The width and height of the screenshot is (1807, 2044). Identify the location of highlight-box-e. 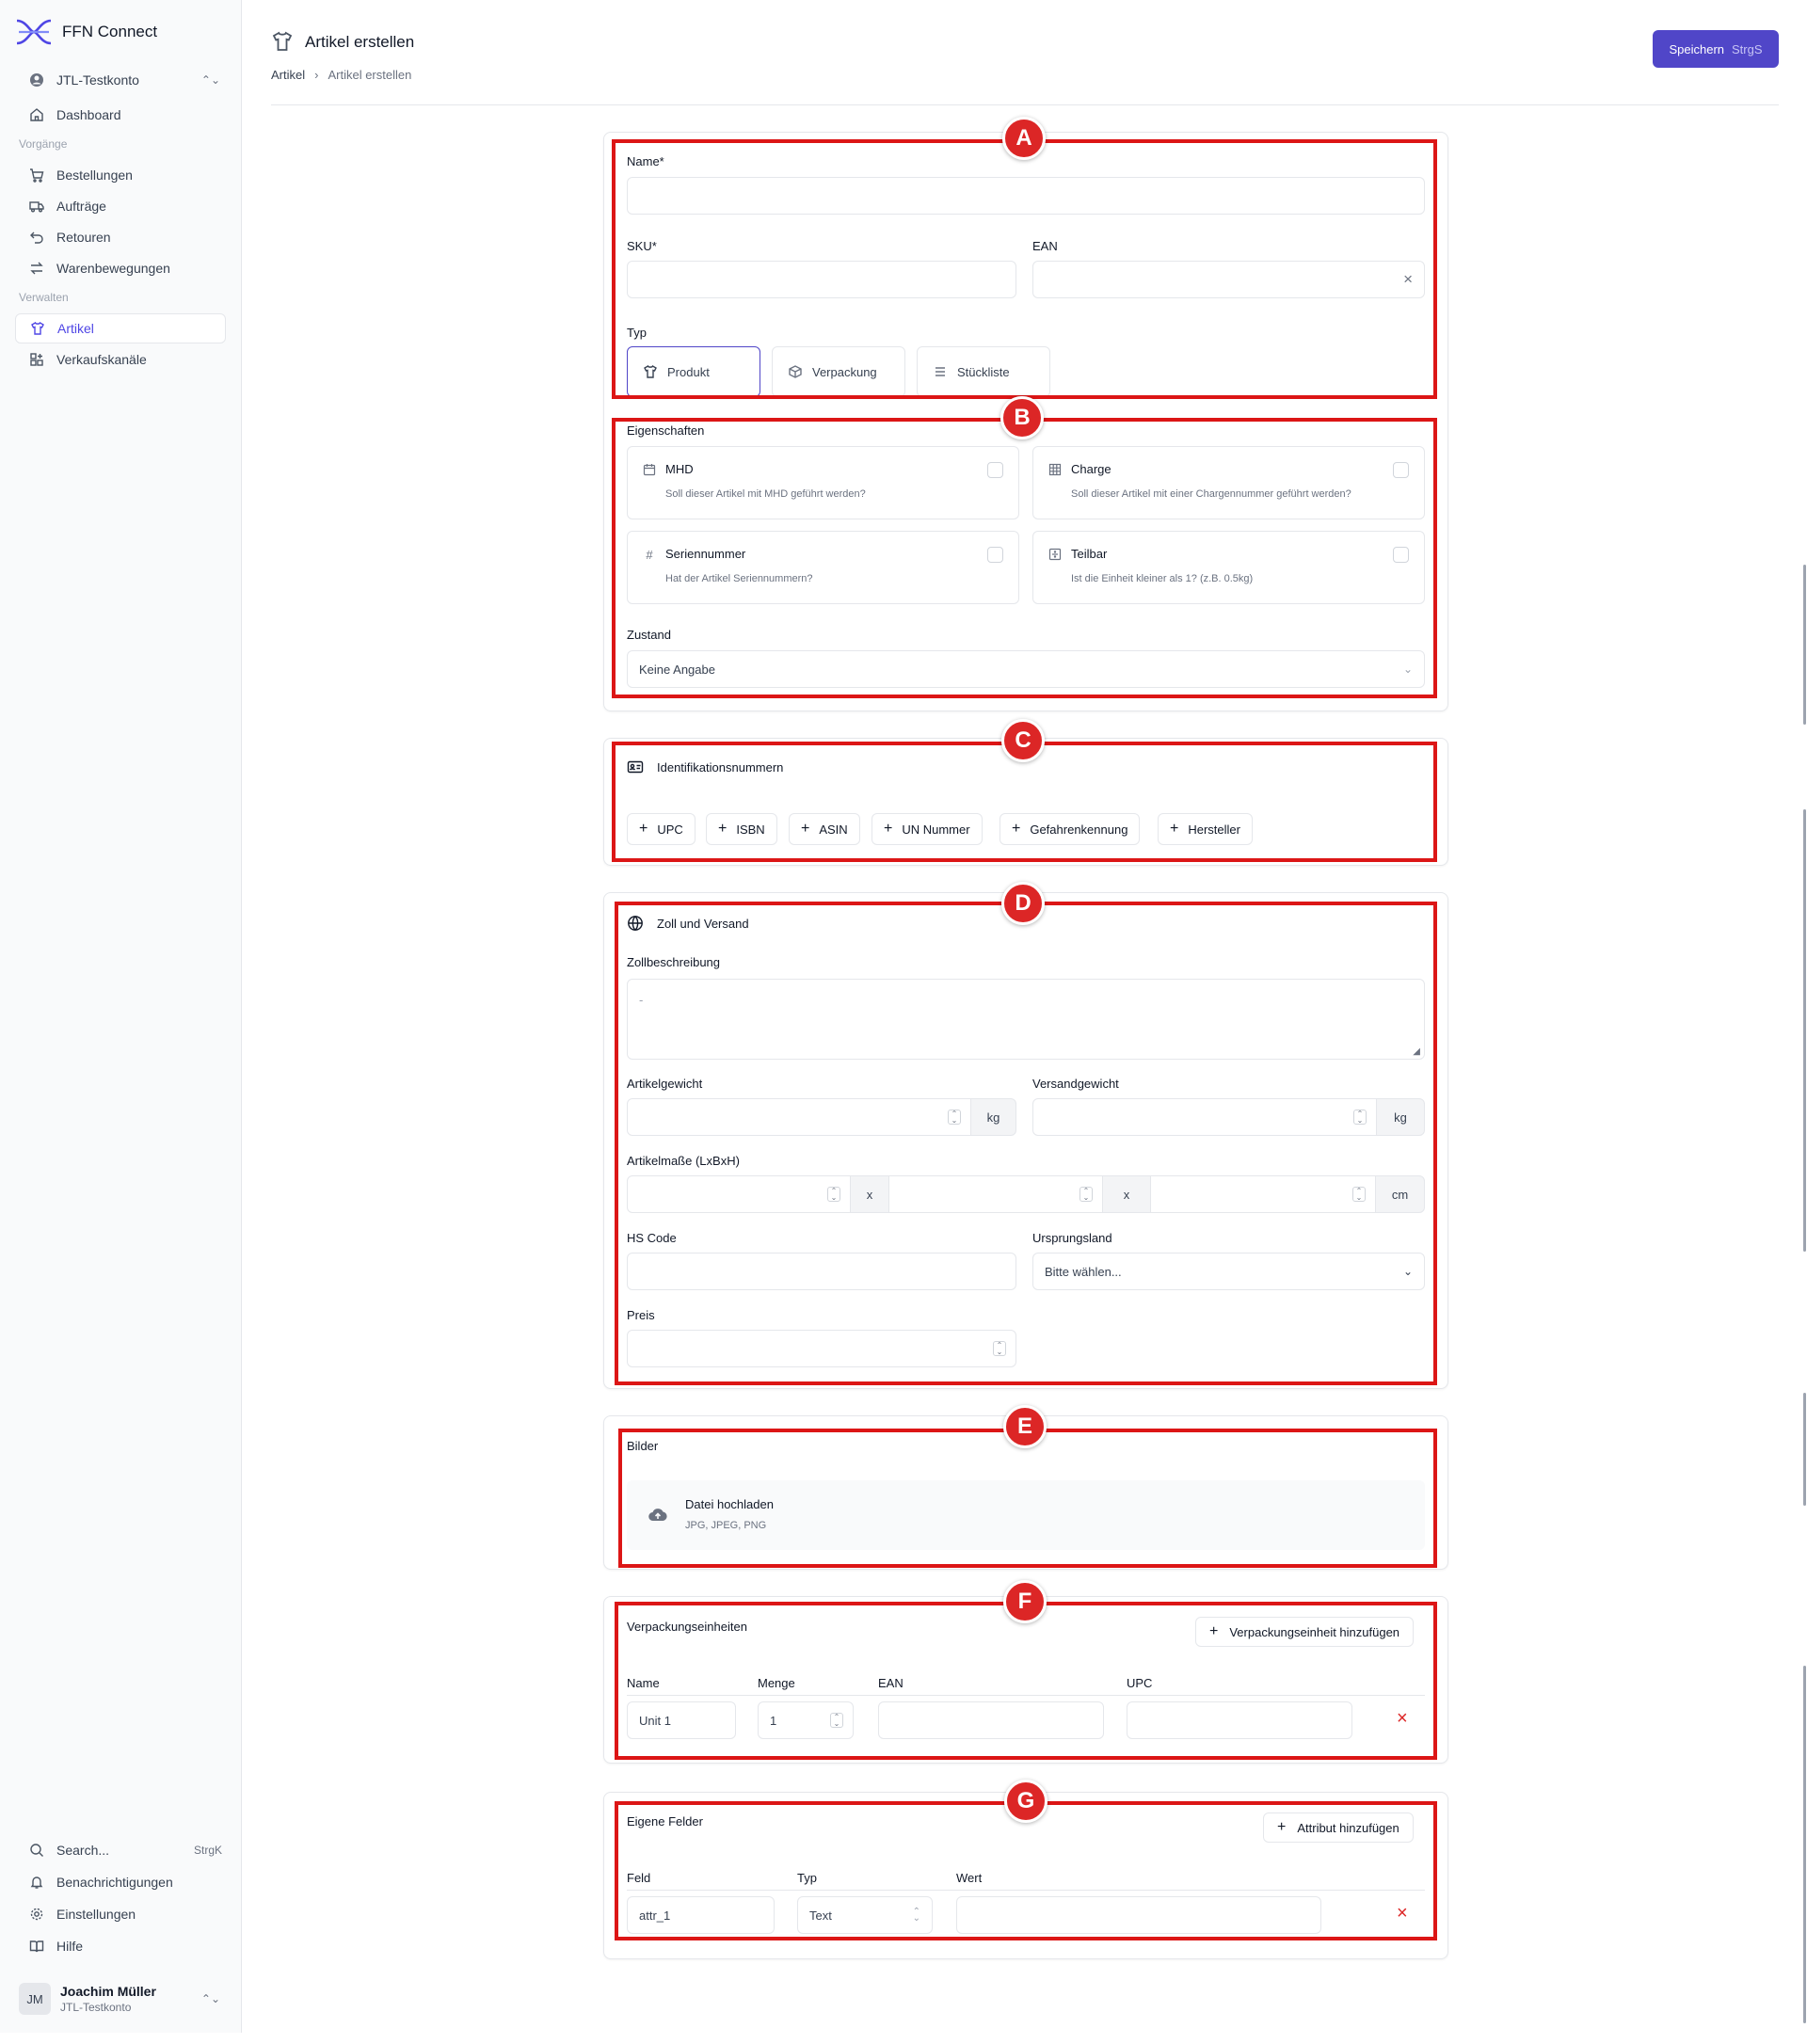
(1027, 1499).